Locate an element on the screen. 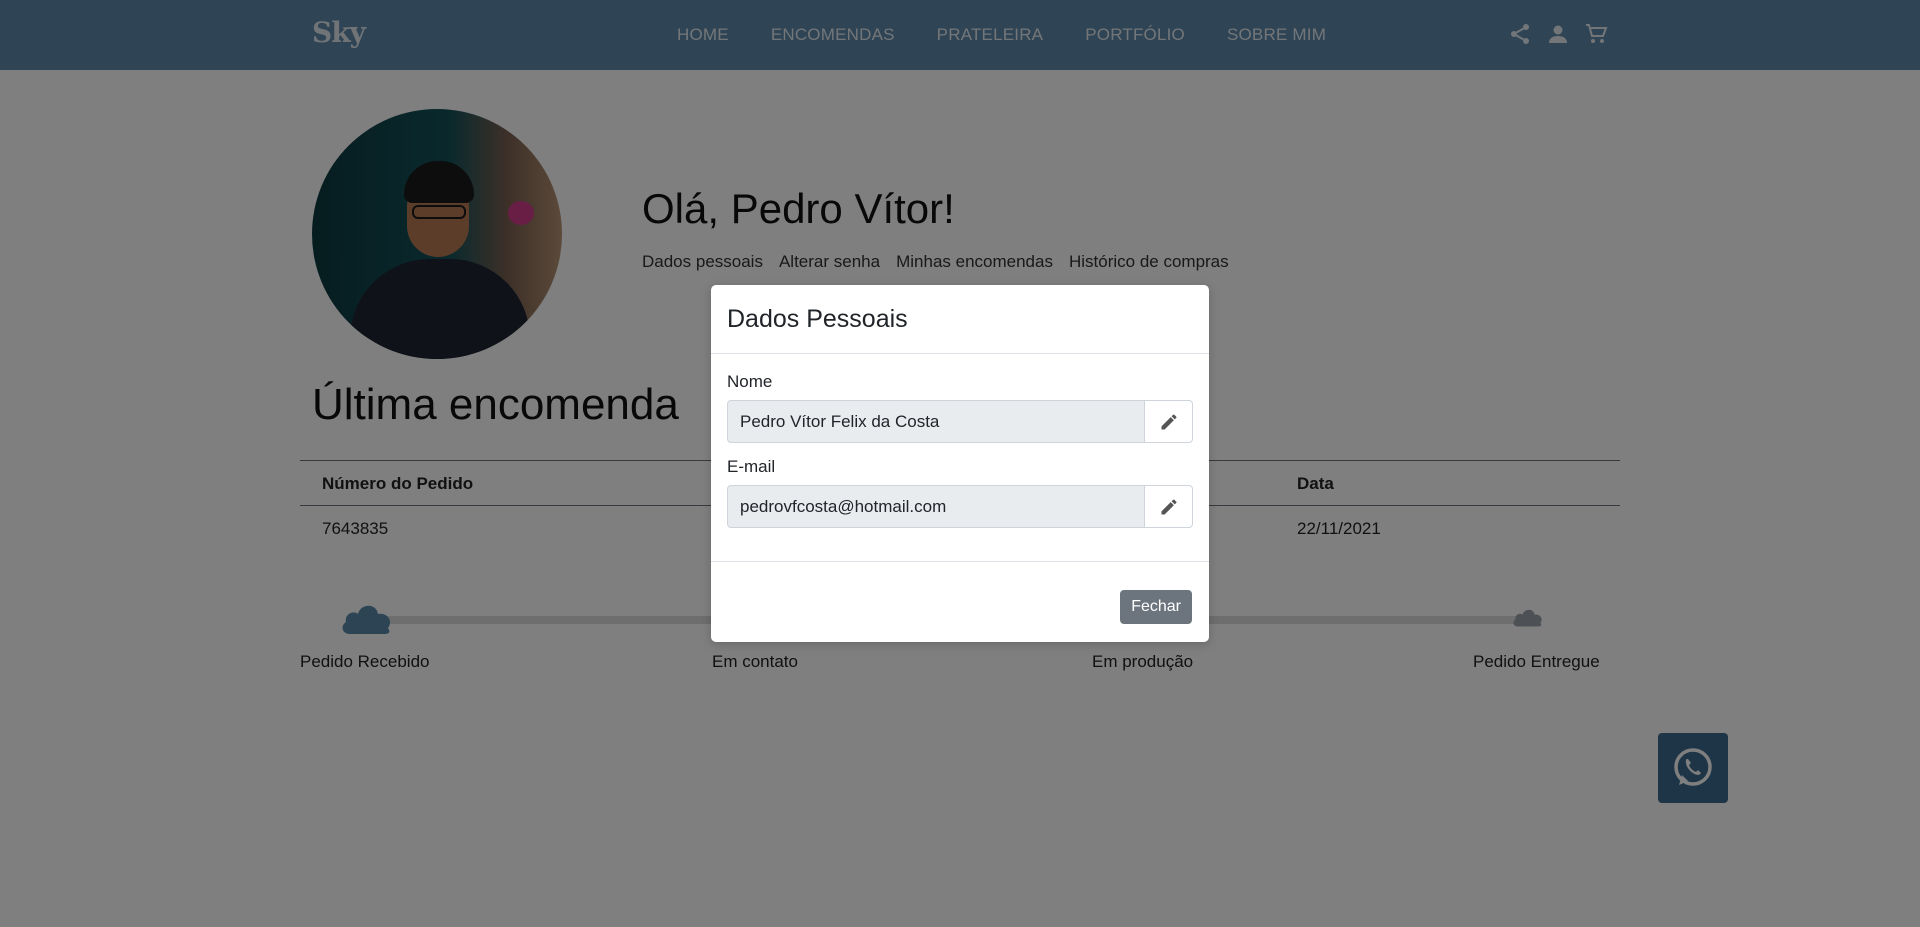 This screenshot has height=927, width=1920. modal-title: Dados Pessoais is located at coordinates (817, 319).